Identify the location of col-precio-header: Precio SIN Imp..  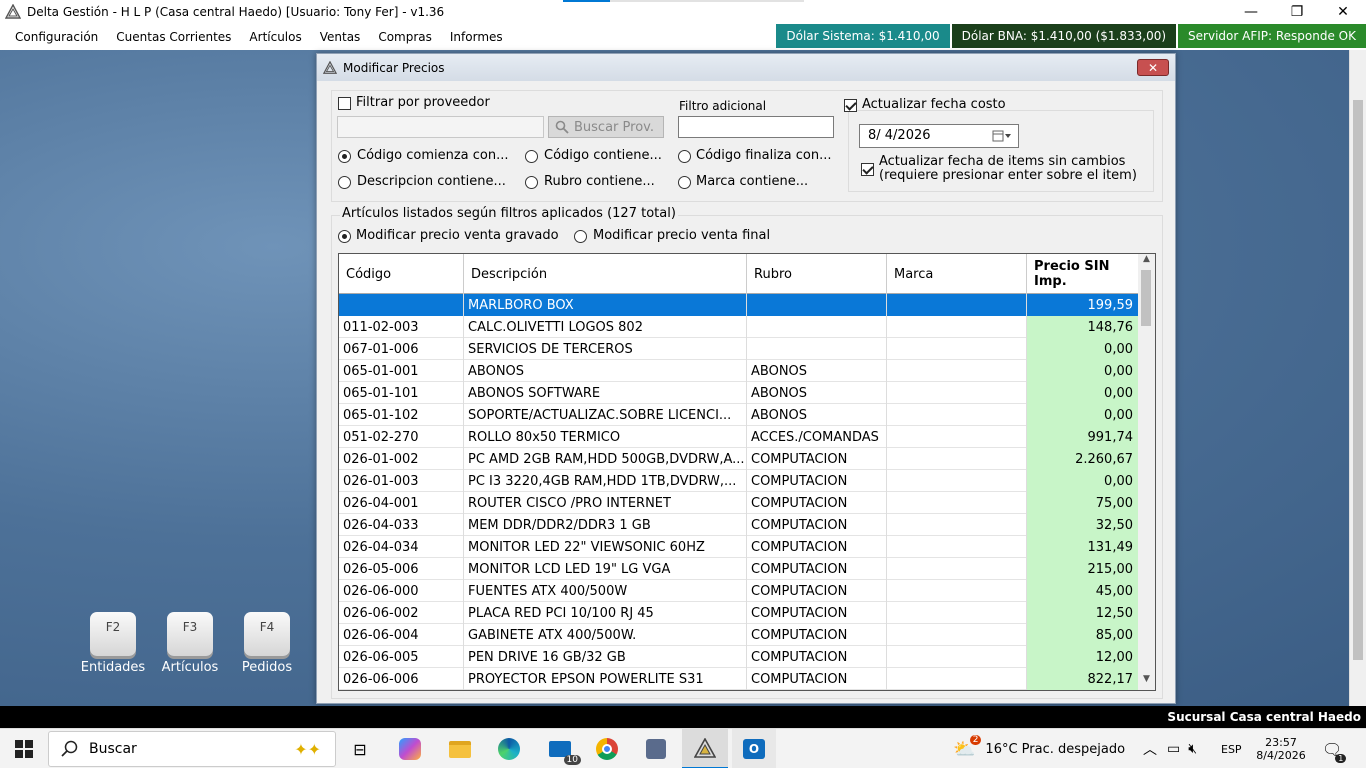
(1083, 274).